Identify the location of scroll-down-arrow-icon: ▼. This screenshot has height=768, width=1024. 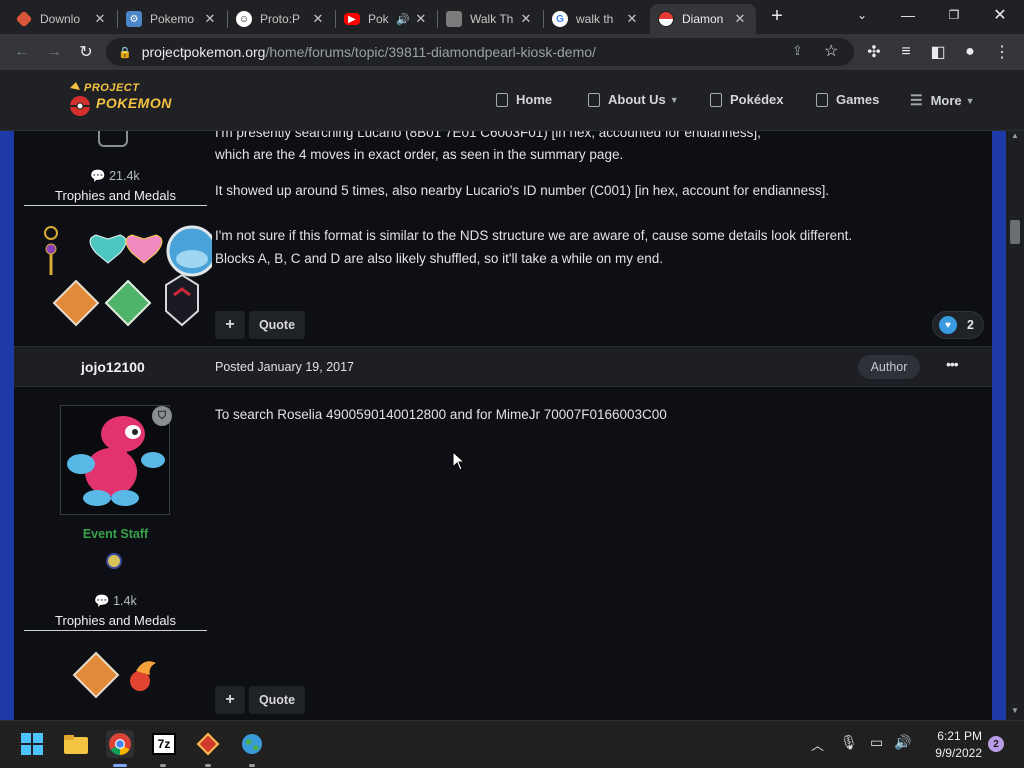
(1015, 710).